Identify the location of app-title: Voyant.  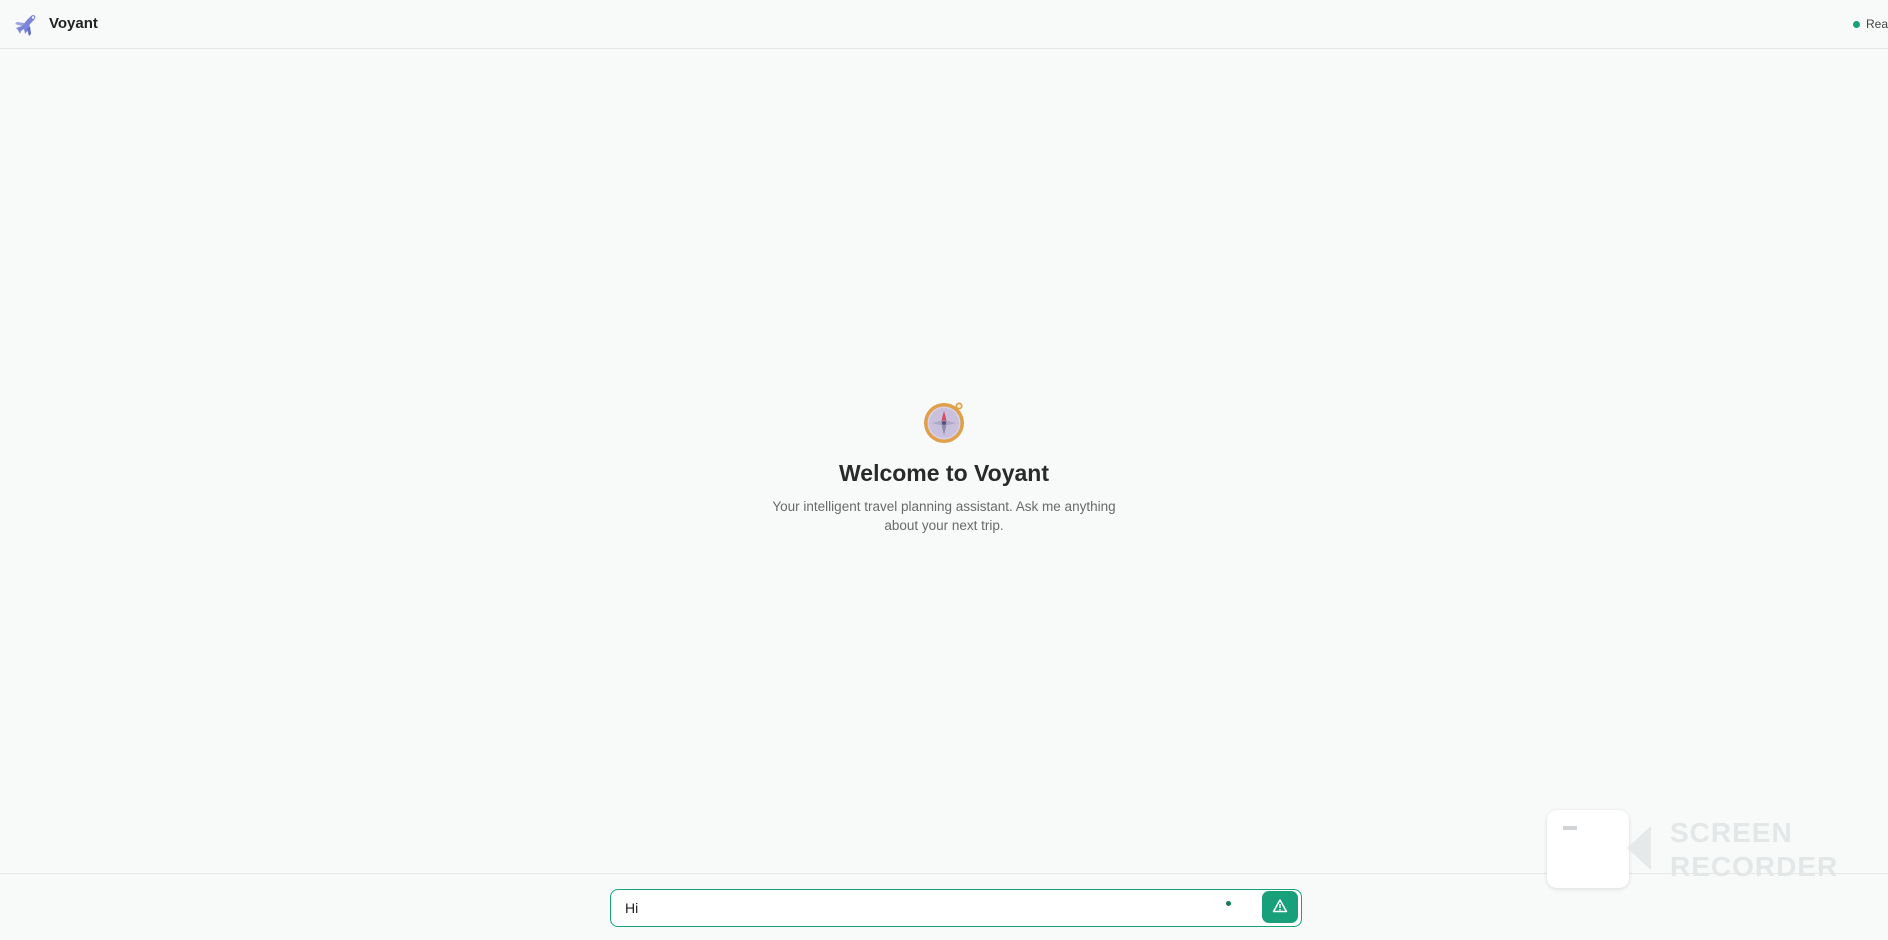
(73, 23).